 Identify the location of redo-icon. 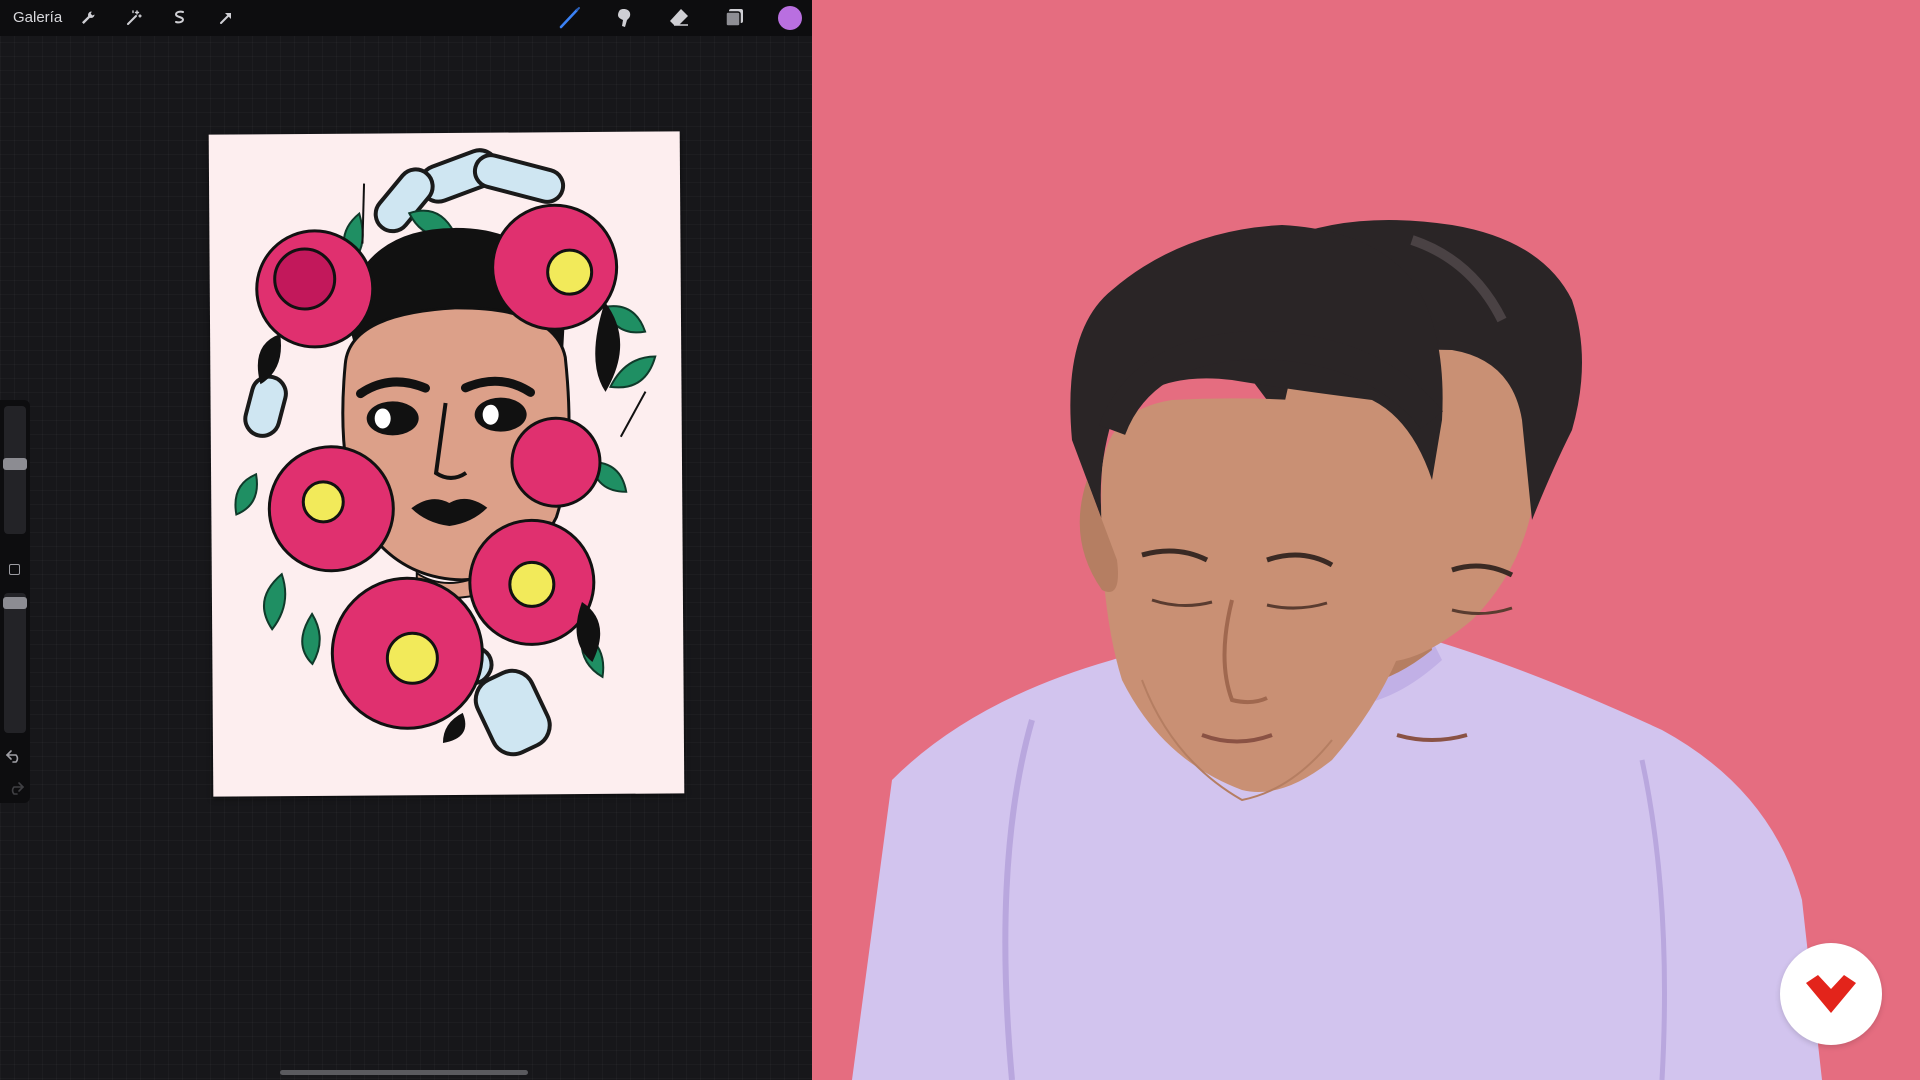
(15, 788).